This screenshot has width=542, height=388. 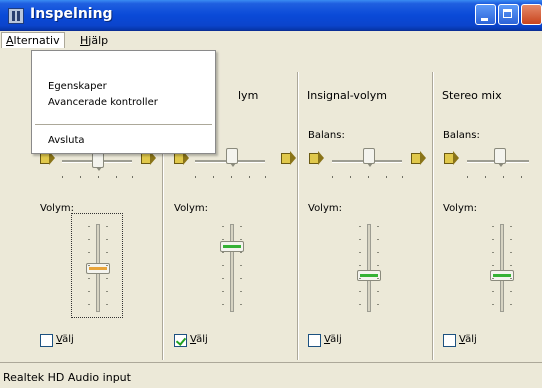 What do you see at coordinates (33, 40) in the screenshot?
I see `menu-options: Alternativ` at bounding box center [33, 40].